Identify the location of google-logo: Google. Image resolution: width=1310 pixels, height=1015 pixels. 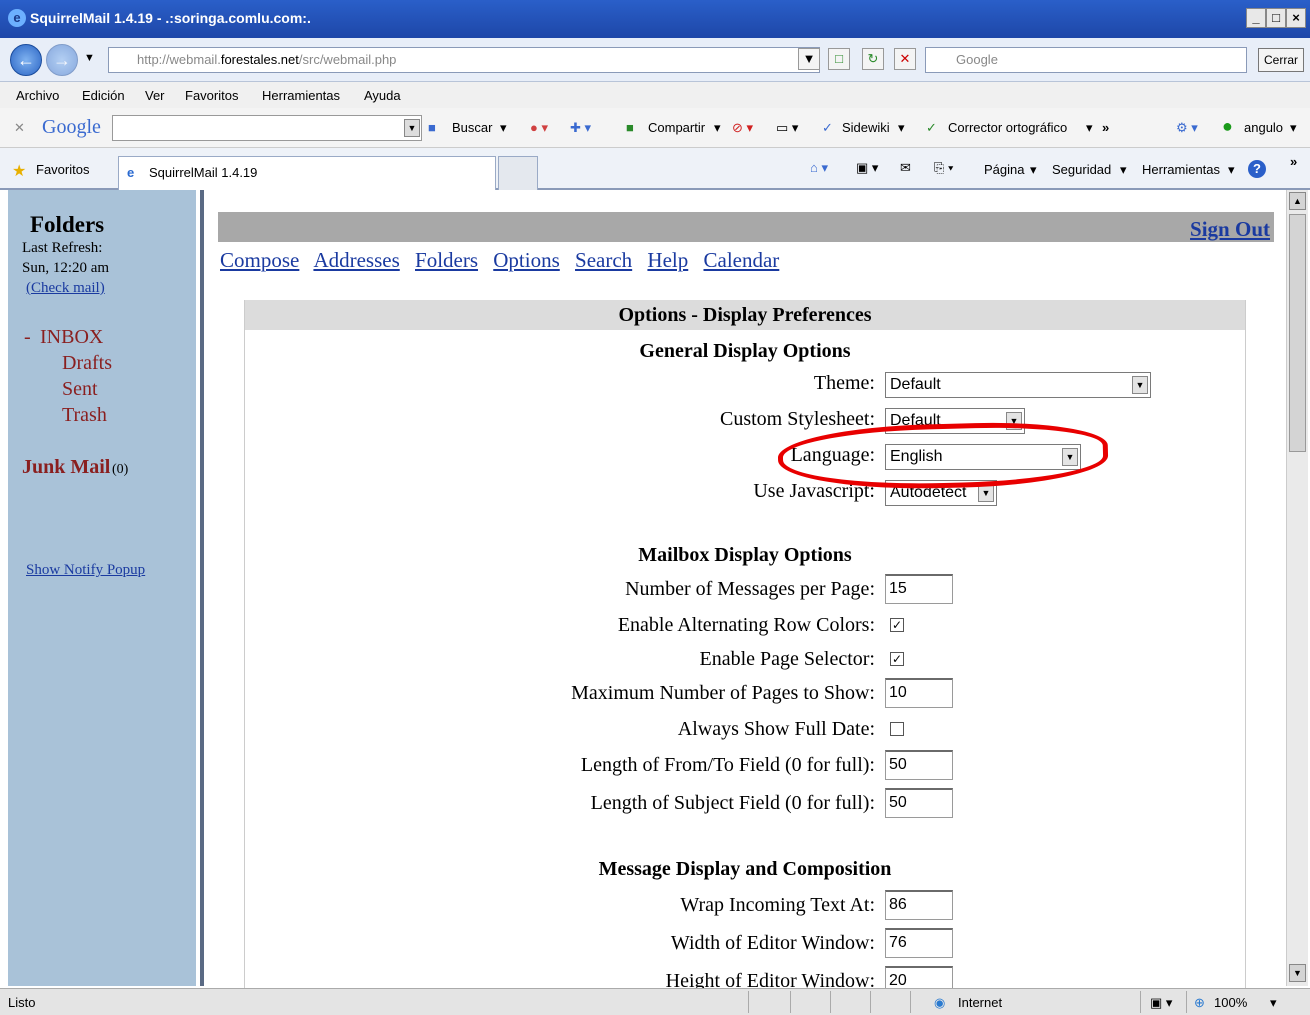
(71, 127).